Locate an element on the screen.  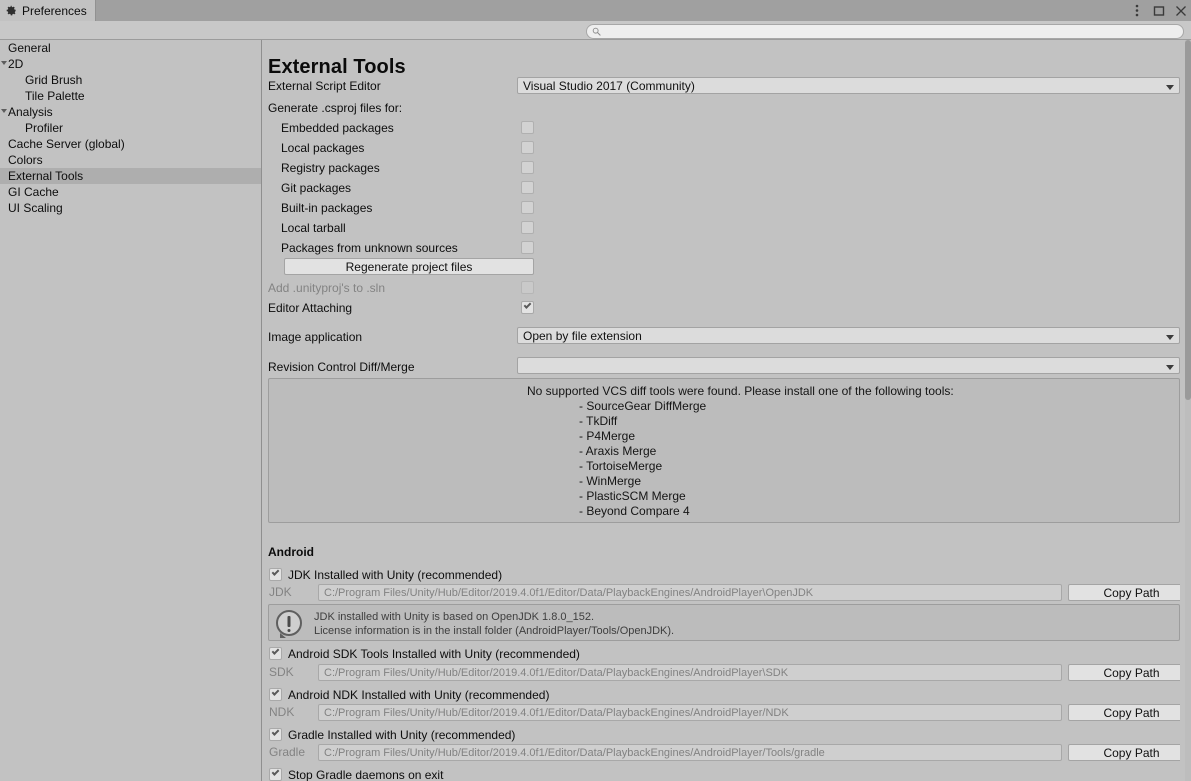
image-application-dropdown: Open by file extension is located at coordinates (848, 335).